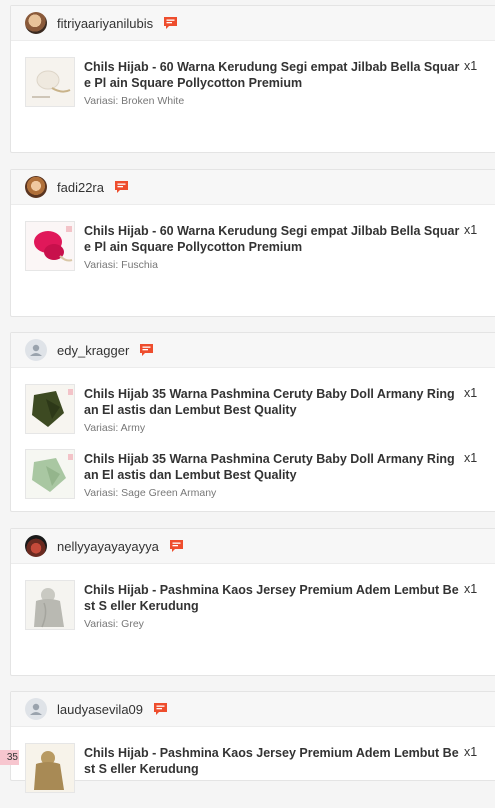 The width and height of the screenshot is (495, 808). I want to click on product-variant: Variasi: Army, so click(115, 428).